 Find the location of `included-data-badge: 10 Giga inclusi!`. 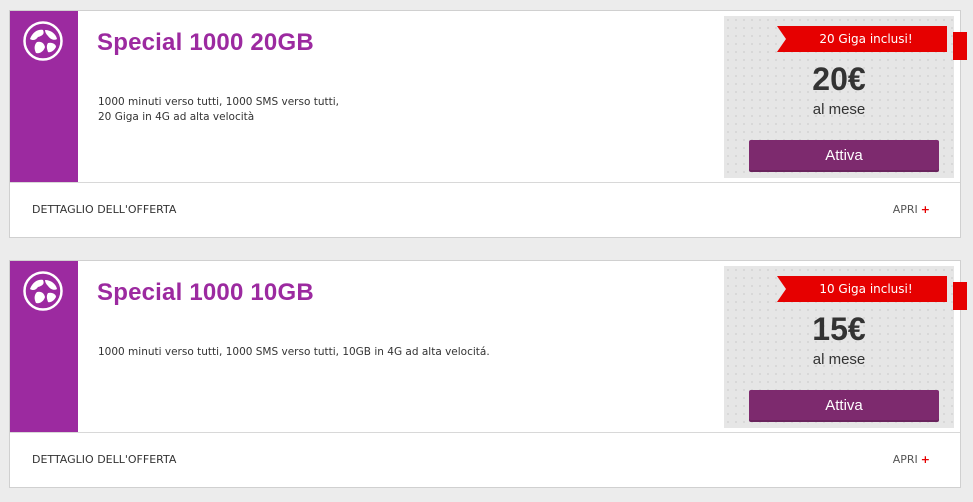

included-data-badge: 10 Giga inclusi! is located at coordinates (872, 293).